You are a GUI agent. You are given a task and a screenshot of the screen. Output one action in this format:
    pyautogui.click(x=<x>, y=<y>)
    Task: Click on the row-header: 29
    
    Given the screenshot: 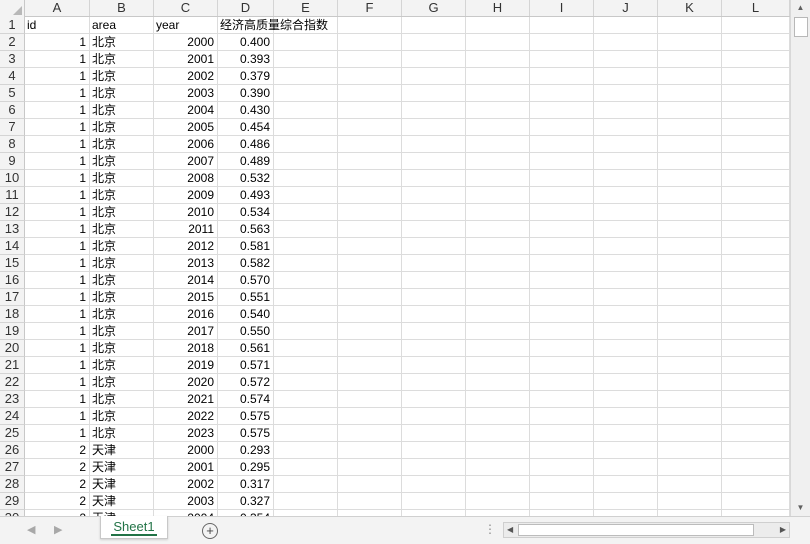 What is the action you would take?
    pyautogui.click(x=12, y=501)
    